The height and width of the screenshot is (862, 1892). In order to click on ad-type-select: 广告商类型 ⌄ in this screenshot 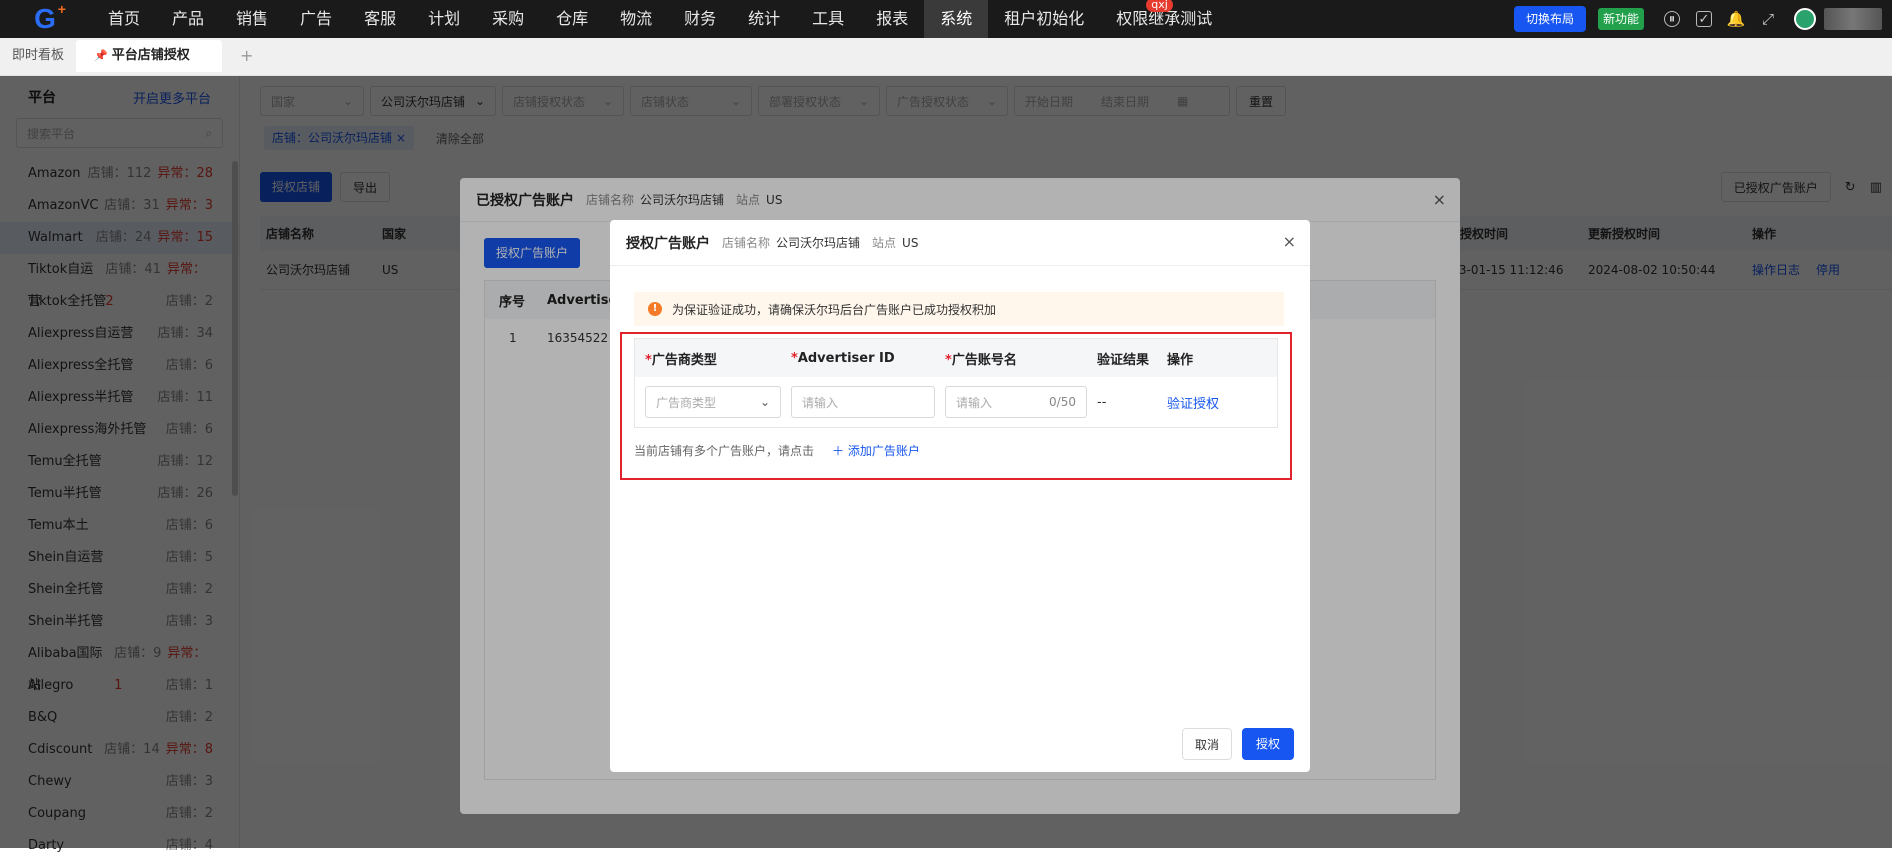, I will do `click(713, 402)`.